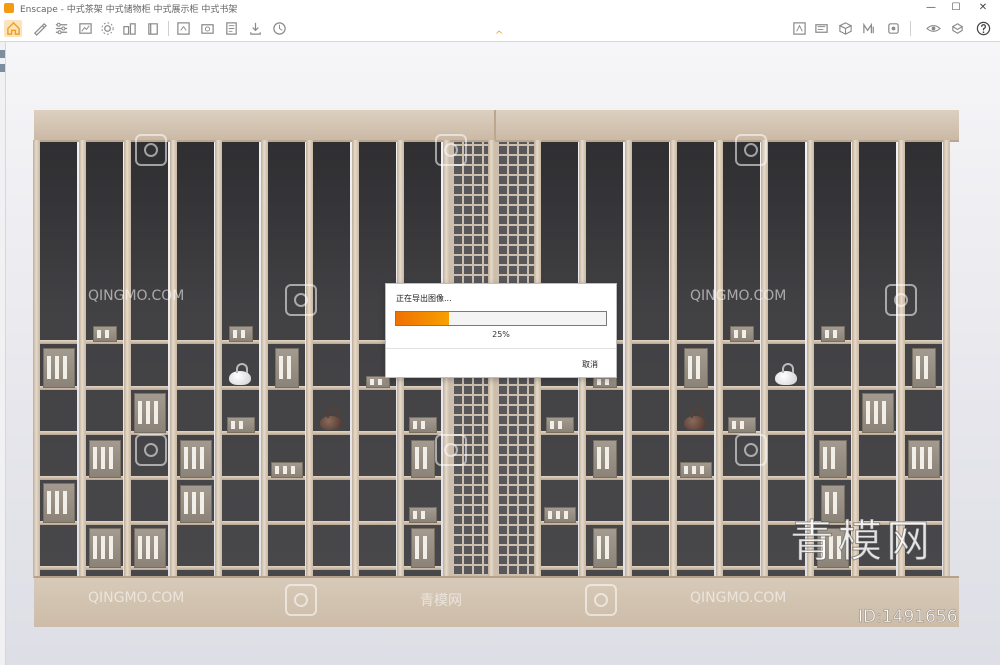 This screenshot has height=665, width=1000. Describe the element at coordinates (107, 28) in the screenshot. I see `settings-icon` at that location.